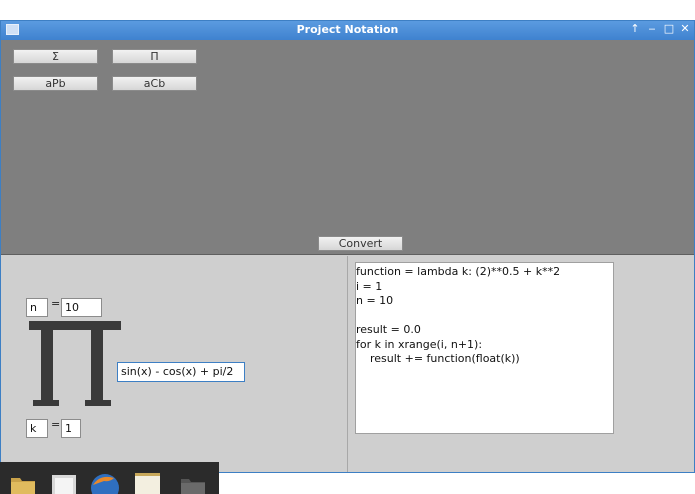 This screenshot has height=494, width=695. I want to click on upper-var-field: n, so click(37, 307).